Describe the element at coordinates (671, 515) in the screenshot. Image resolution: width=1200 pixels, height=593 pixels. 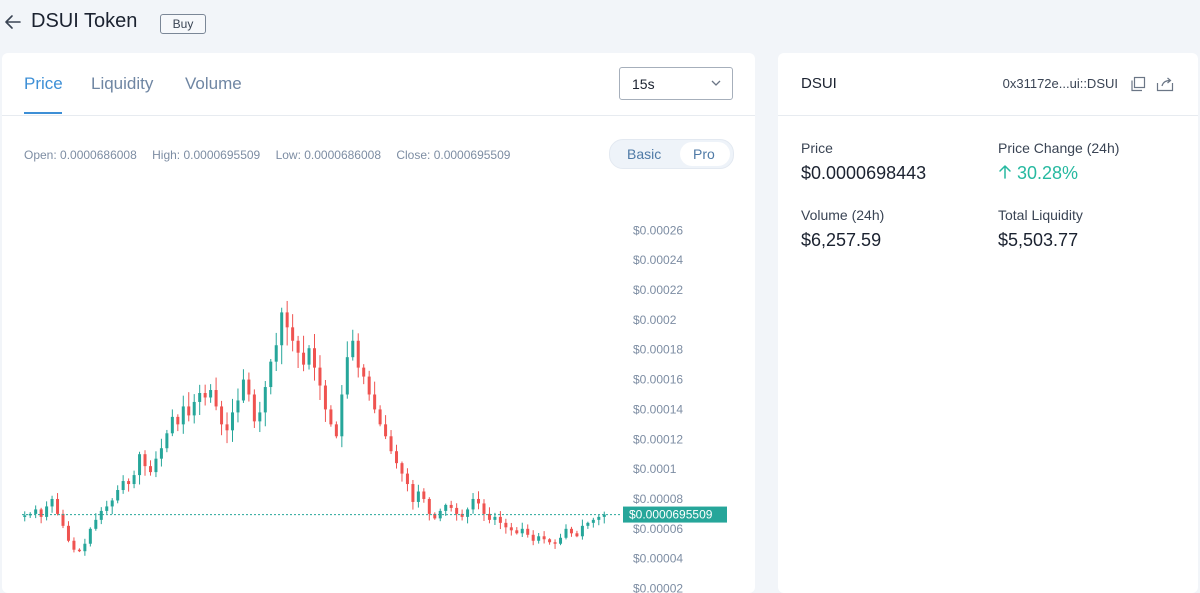
I see `current-price-label: $0.0000695509` at that location.